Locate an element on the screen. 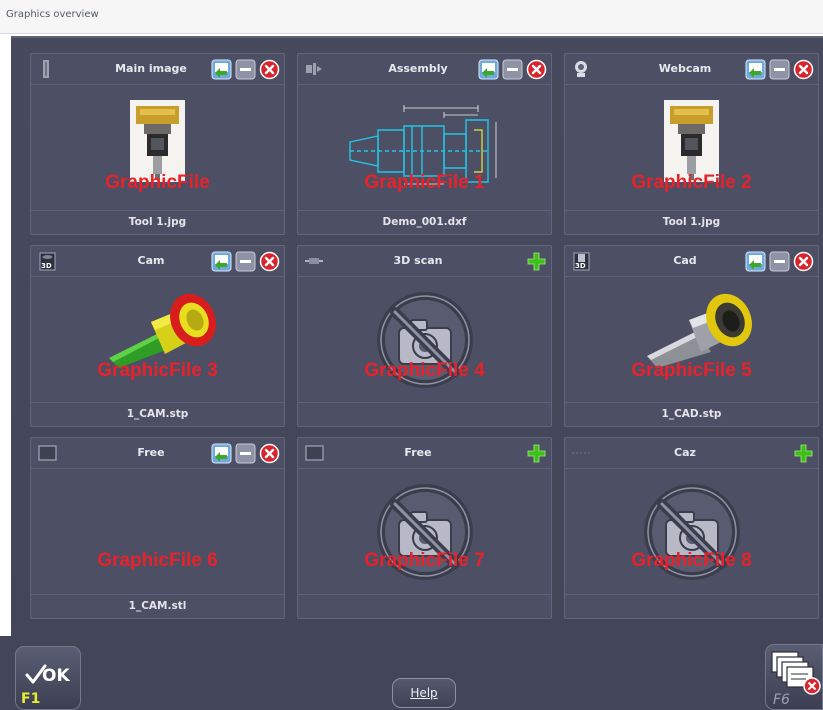 The height and width of the screenshot is (710, 823). assembly-icon is located at coordinates (314, 69).